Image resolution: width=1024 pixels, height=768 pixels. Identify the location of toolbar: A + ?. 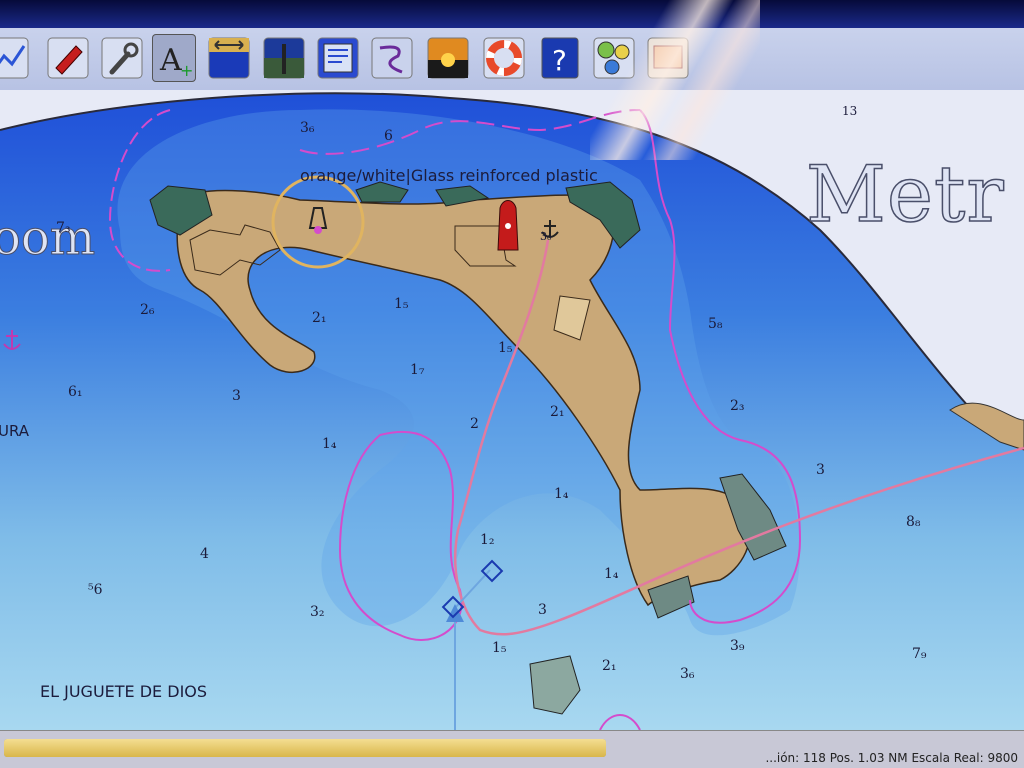
(512, 59).